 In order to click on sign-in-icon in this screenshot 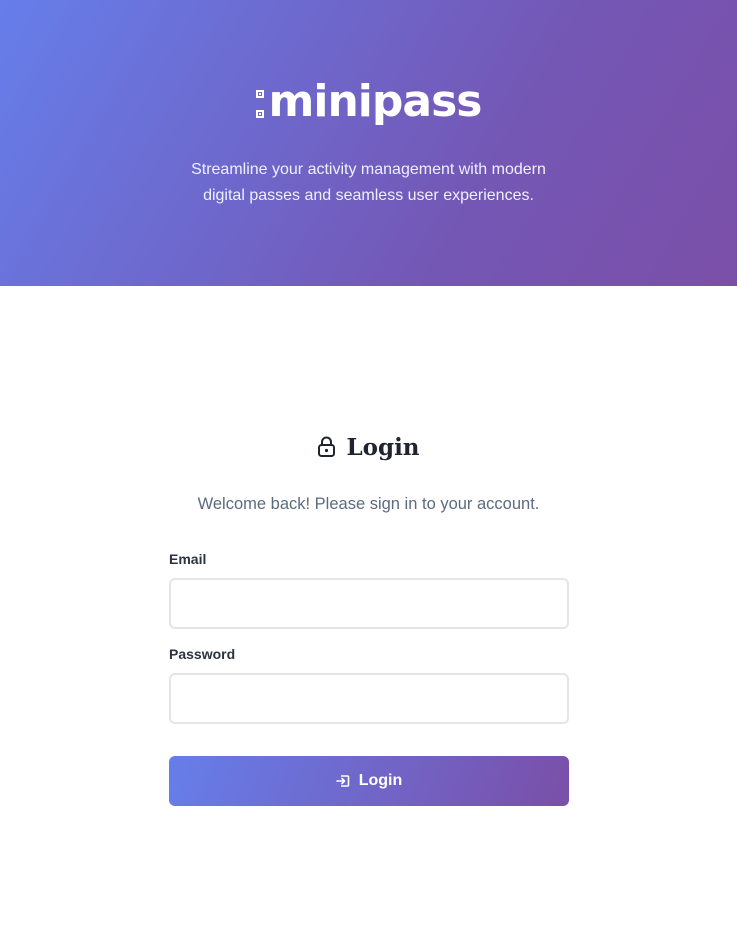, I will do `click(342, 781)`.